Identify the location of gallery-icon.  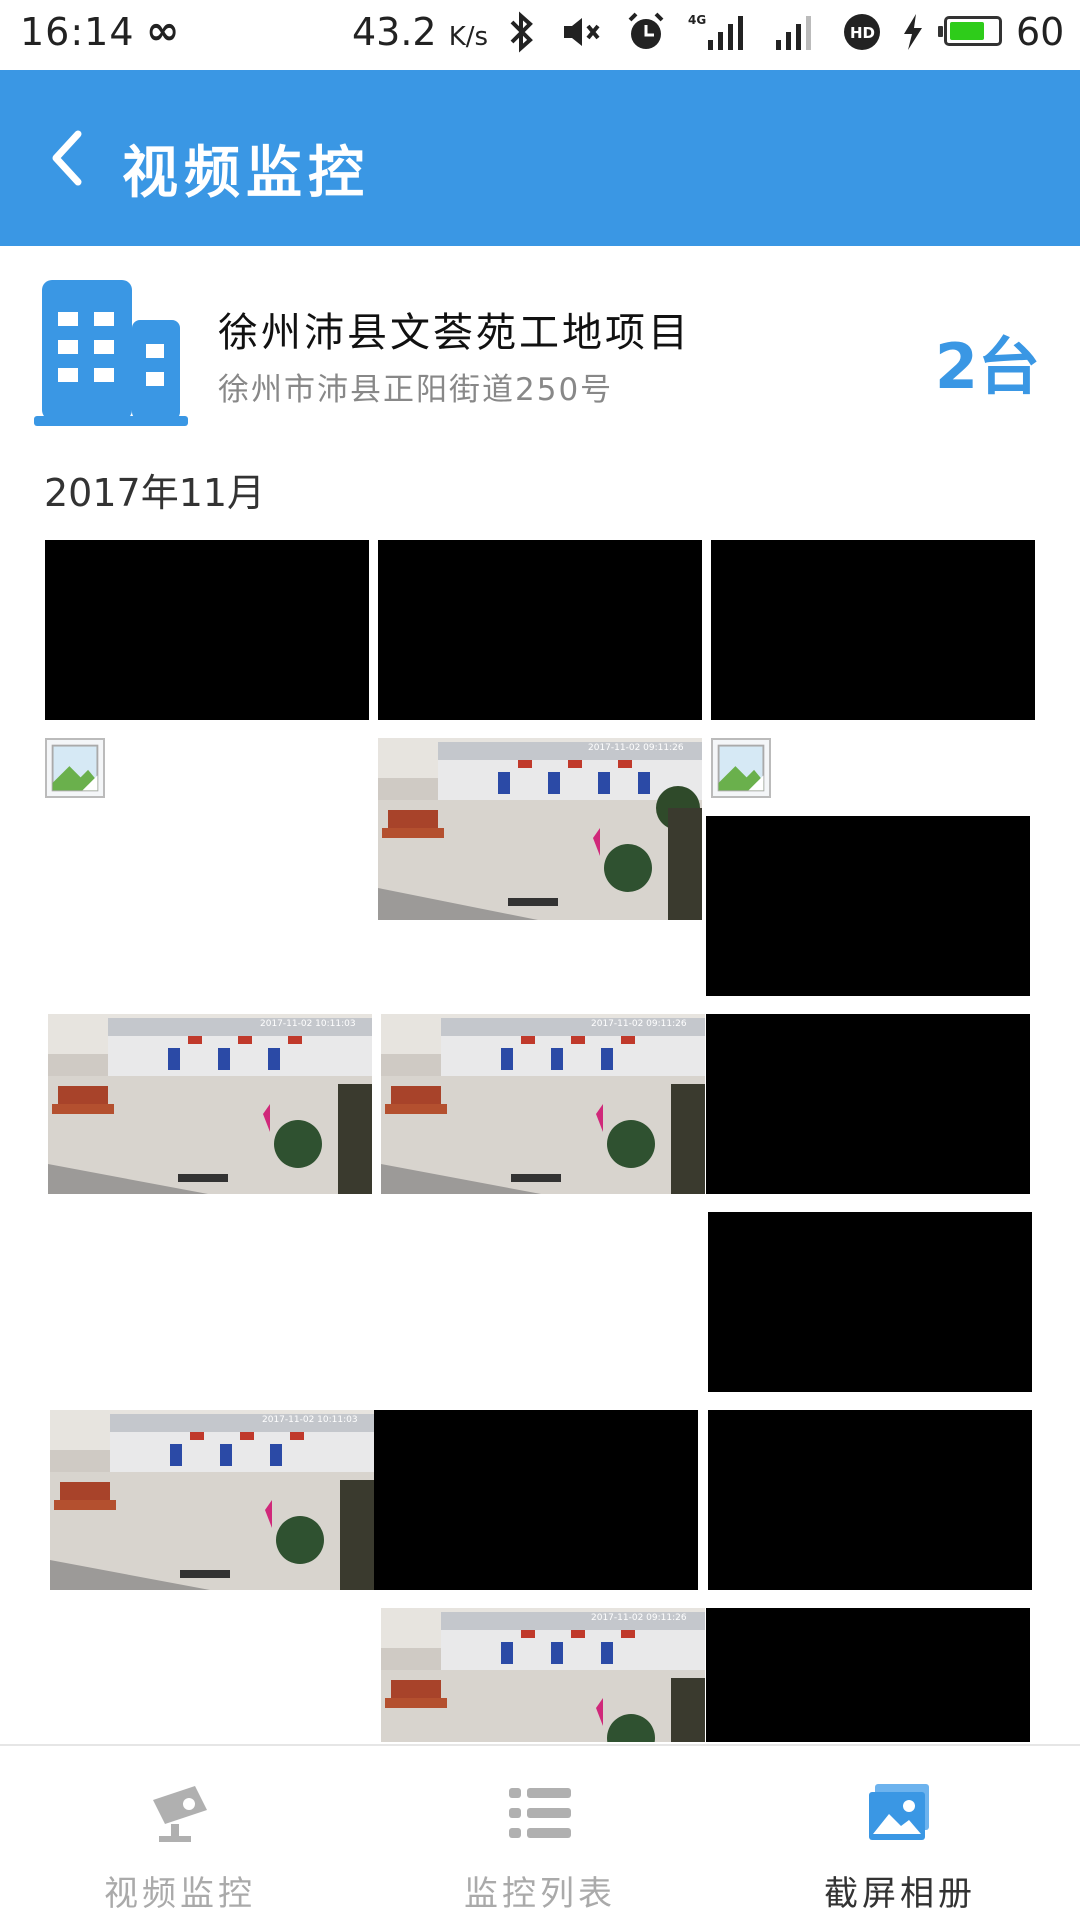
(899, 1812).